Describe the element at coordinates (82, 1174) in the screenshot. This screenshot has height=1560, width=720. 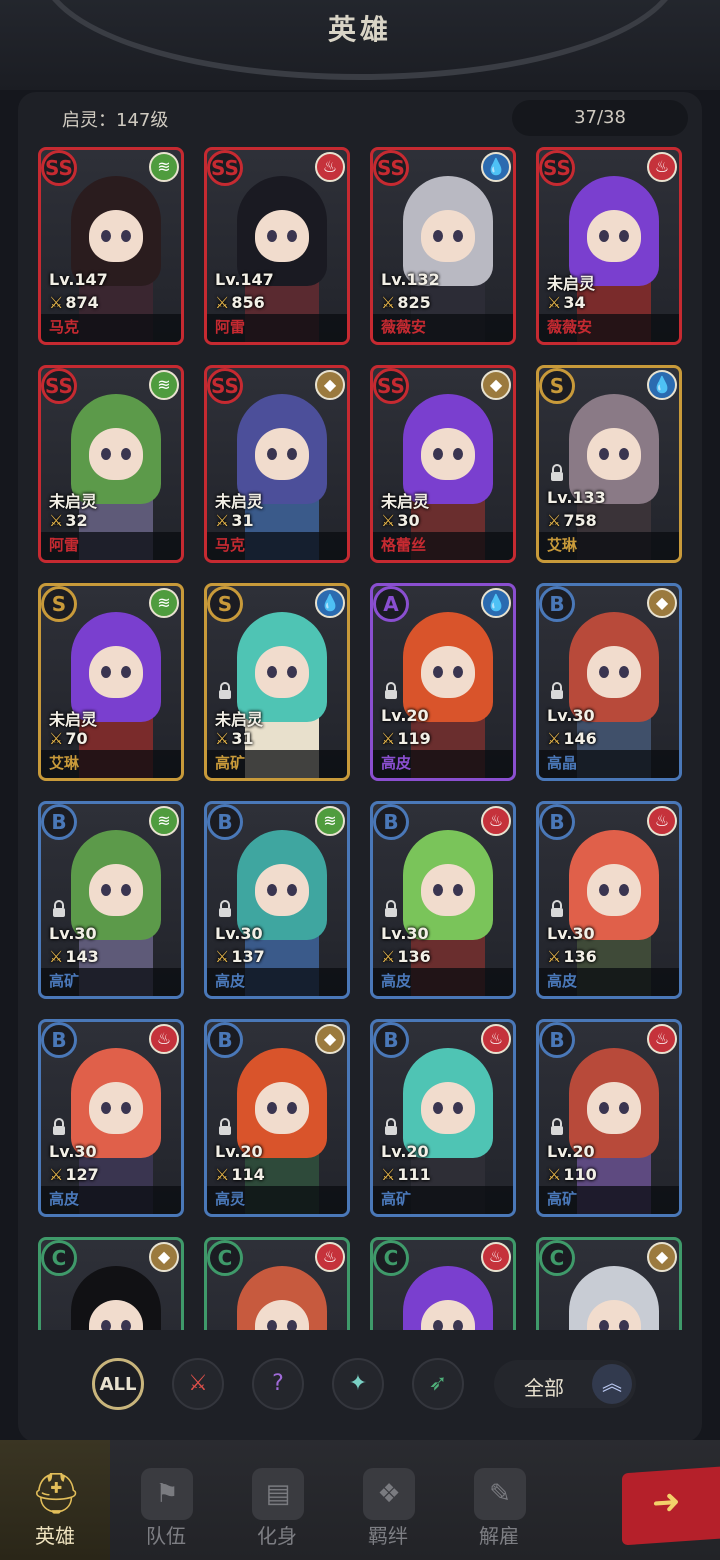
I see `hero-power-value: 127` at that location.